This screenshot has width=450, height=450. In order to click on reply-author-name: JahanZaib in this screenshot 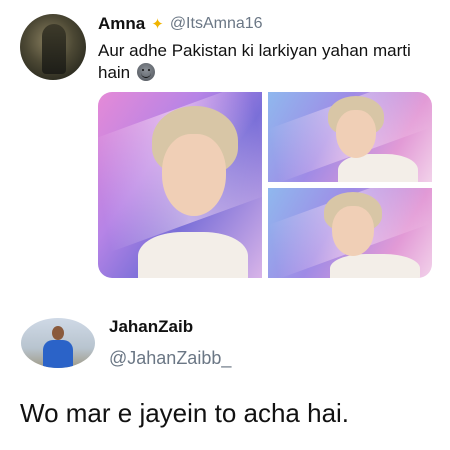, I will do `click(151, 327)`.